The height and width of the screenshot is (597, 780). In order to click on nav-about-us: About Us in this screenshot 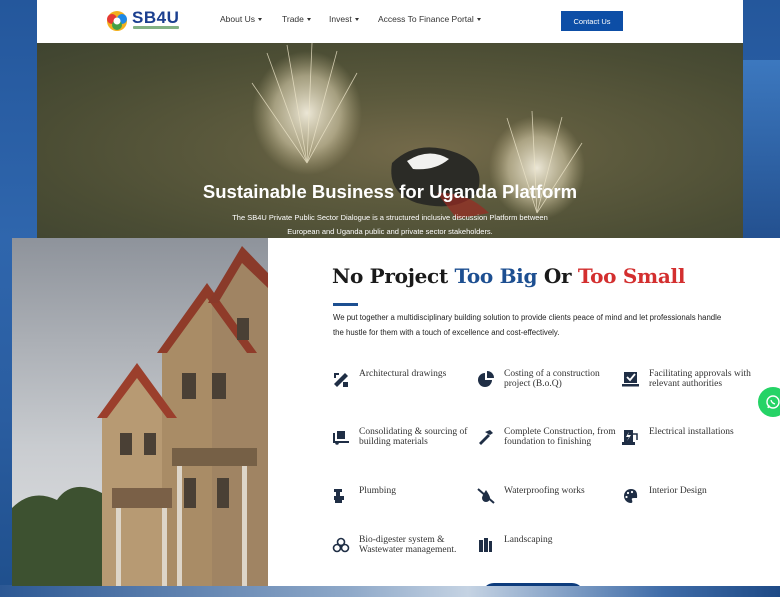, I will do `click(241, 19)`.